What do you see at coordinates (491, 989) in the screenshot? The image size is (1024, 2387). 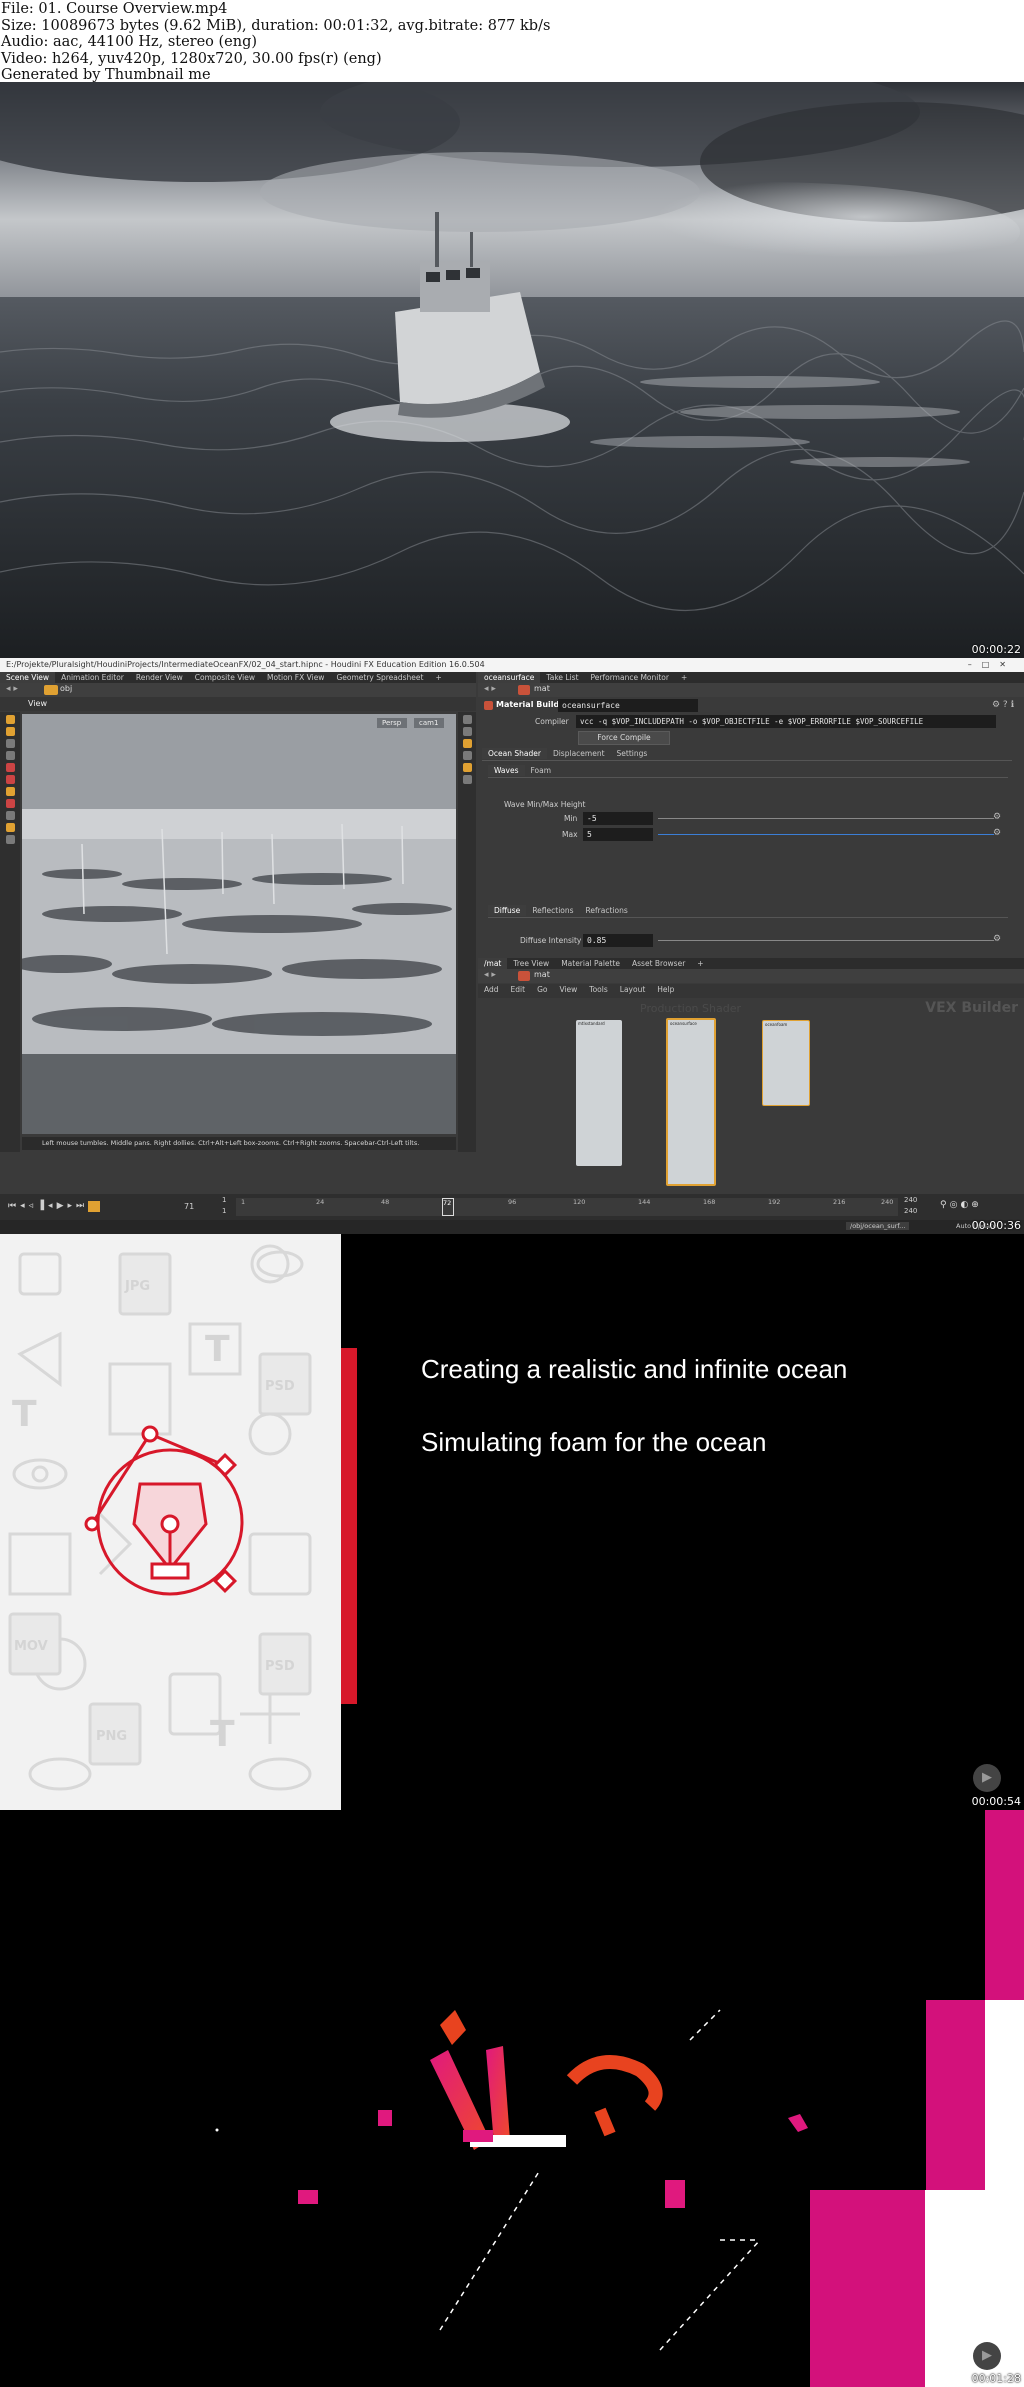 I see `menu-add: Add` at bounding box center [491, 989].